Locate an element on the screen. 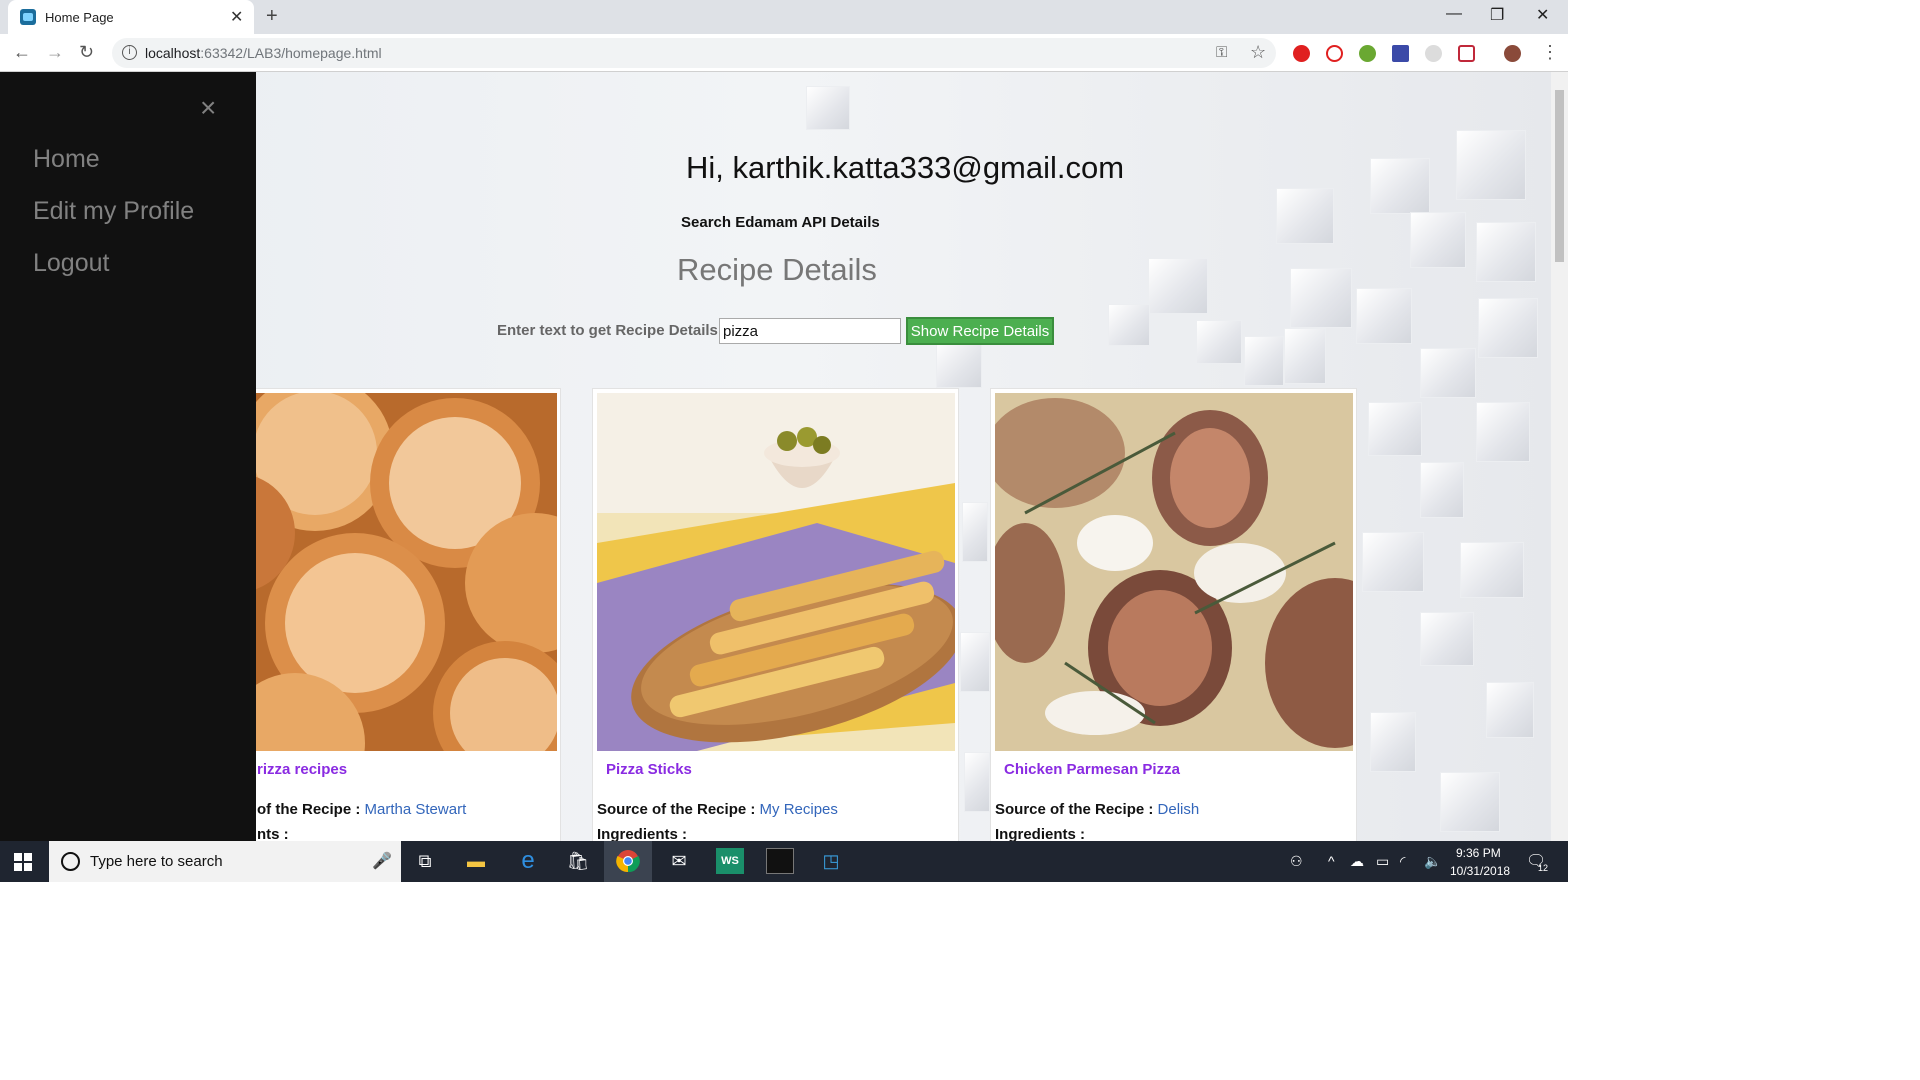 The width and height of the screenshot is (1920, 1080). browser-tab: Home Page ✕ is located at coordinates (131, 17).